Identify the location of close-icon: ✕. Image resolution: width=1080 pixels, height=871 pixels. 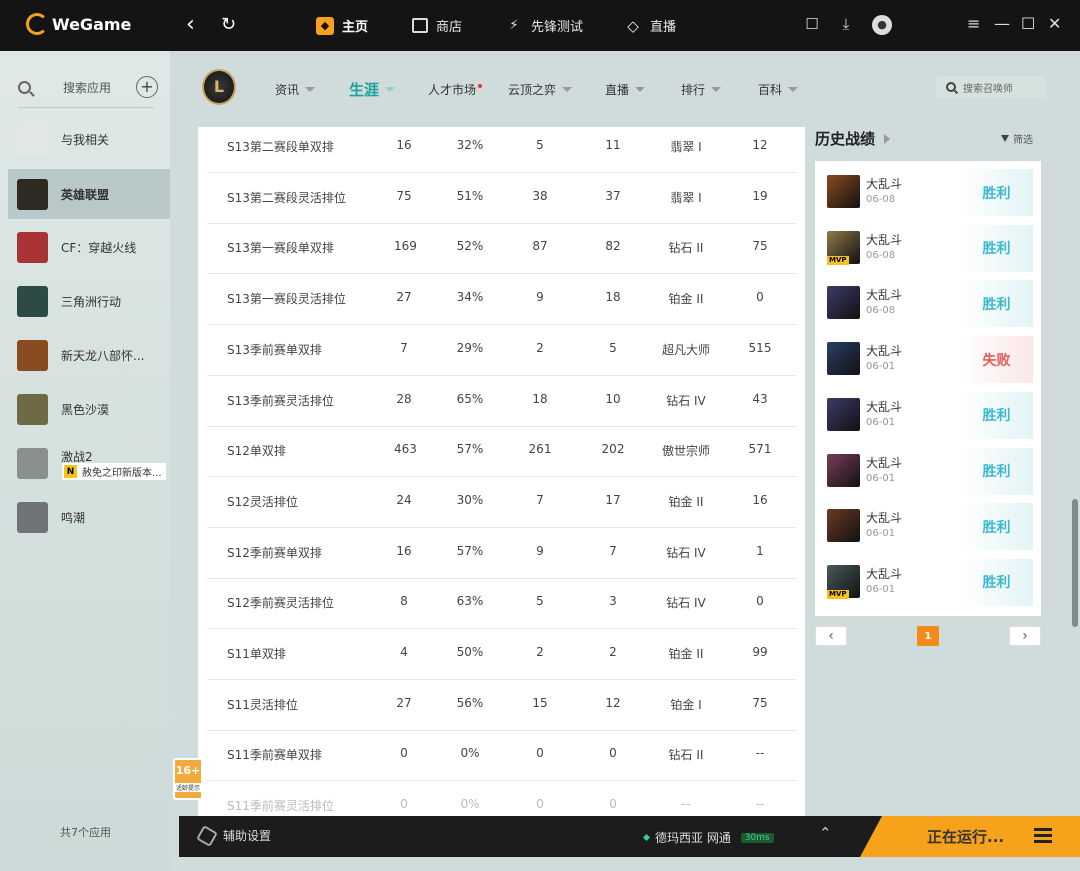
(1054, 23).